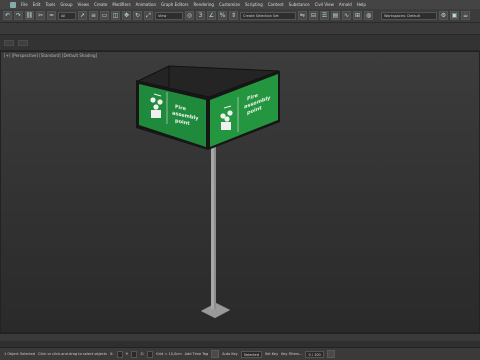 The height and width of the screenshot is (360, 480). What do you see at coordinates (465, 15) in the screenshot?
I see `render-production-icon: ☕` at bounding box center [465, 15].